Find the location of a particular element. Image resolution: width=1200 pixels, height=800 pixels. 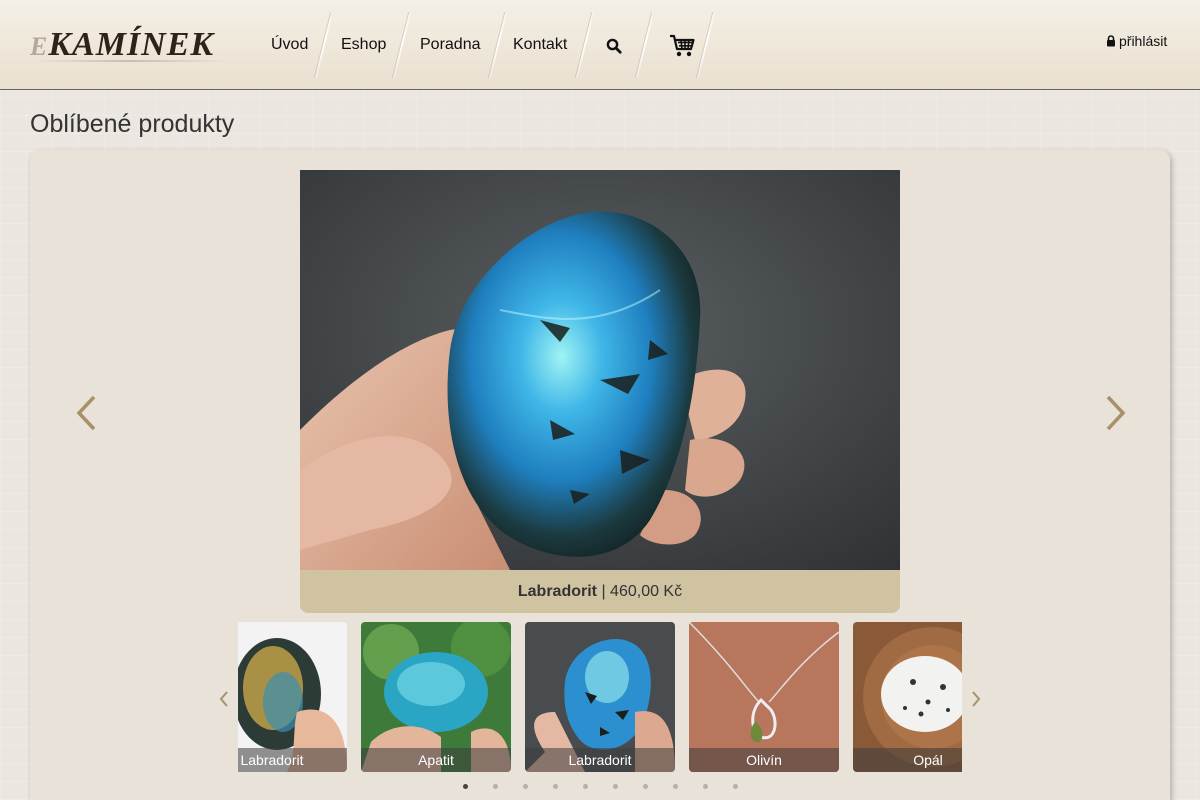

search-icon is located at coordinates (614, 46).